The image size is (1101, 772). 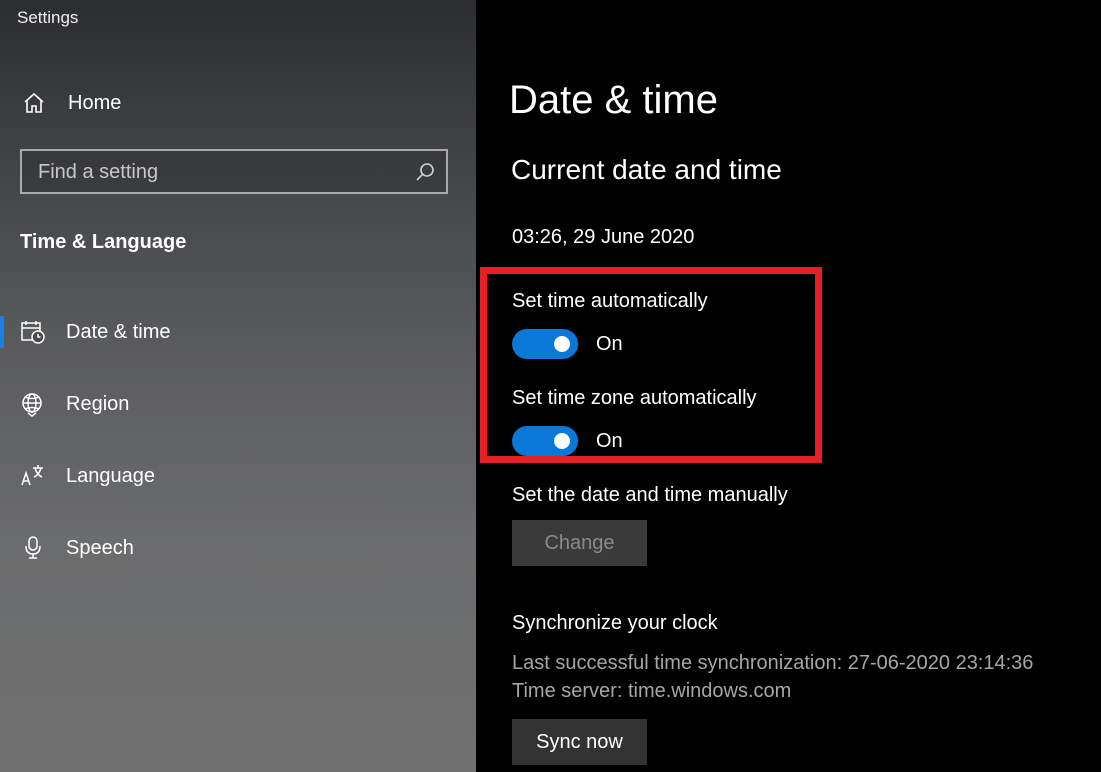 I want to click on set-time-auto-label: Set time automatically, so click(x=610, y=301).